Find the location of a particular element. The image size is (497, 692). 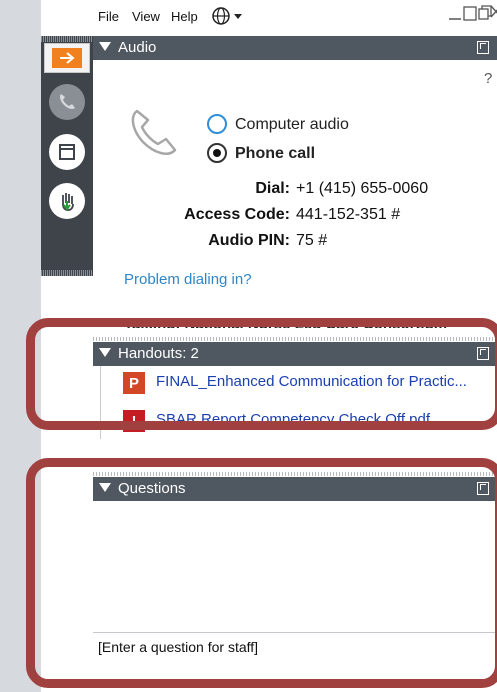

minimize-icon is located at coordinates (455, 19).